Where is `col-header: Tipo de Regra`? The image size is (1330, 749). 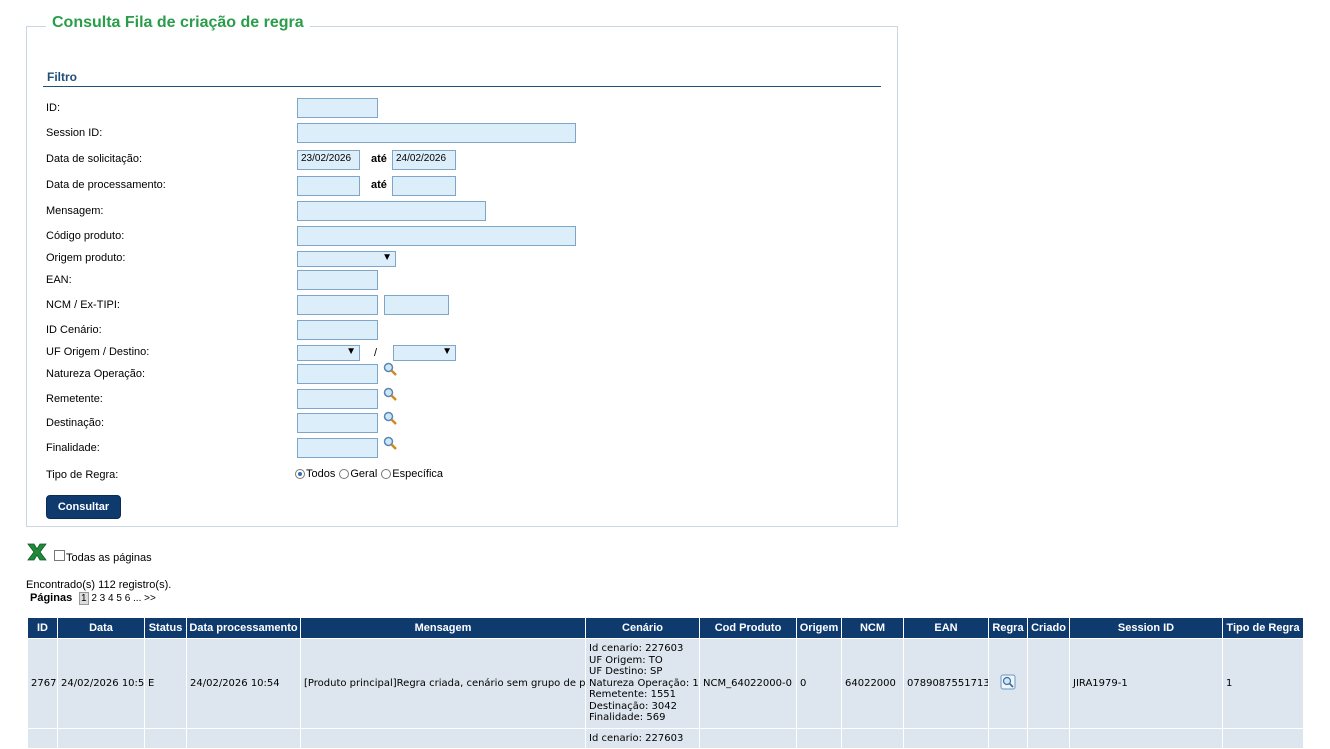
col-header: Tipo de Regra is located at coordinates (1263, 628).